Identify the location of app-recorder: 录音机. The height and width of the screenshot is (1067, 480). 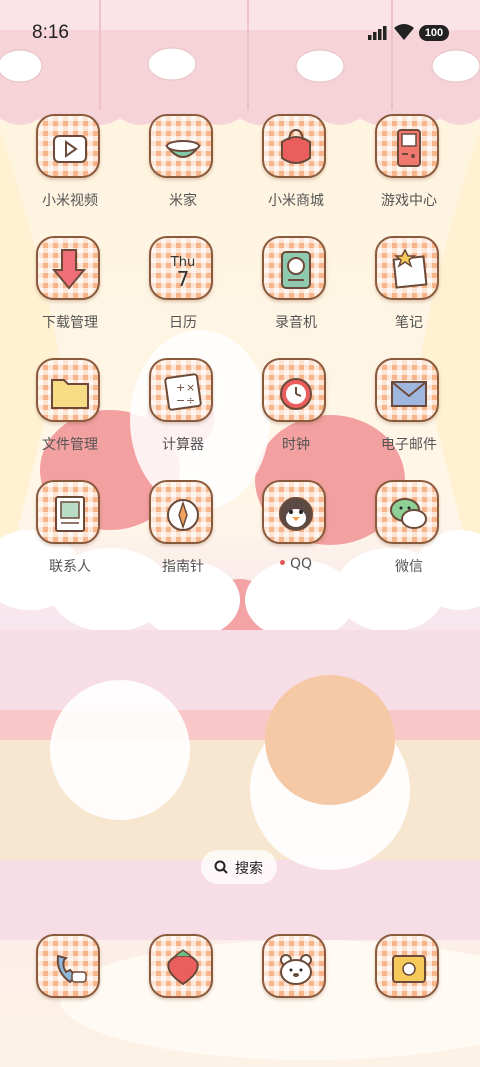
(296, 292).